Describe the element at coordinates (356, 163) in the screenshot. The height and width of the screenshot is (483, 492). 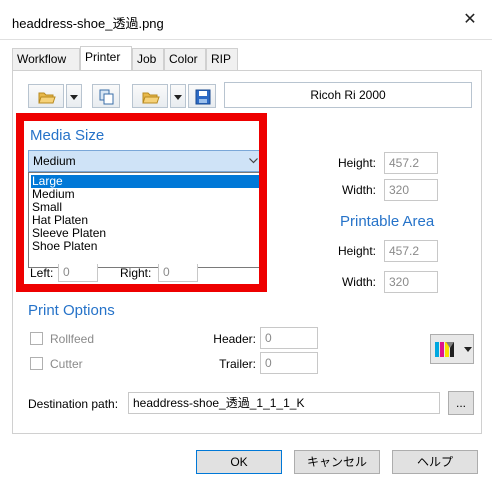
I see `height-label: Height:` at that location.